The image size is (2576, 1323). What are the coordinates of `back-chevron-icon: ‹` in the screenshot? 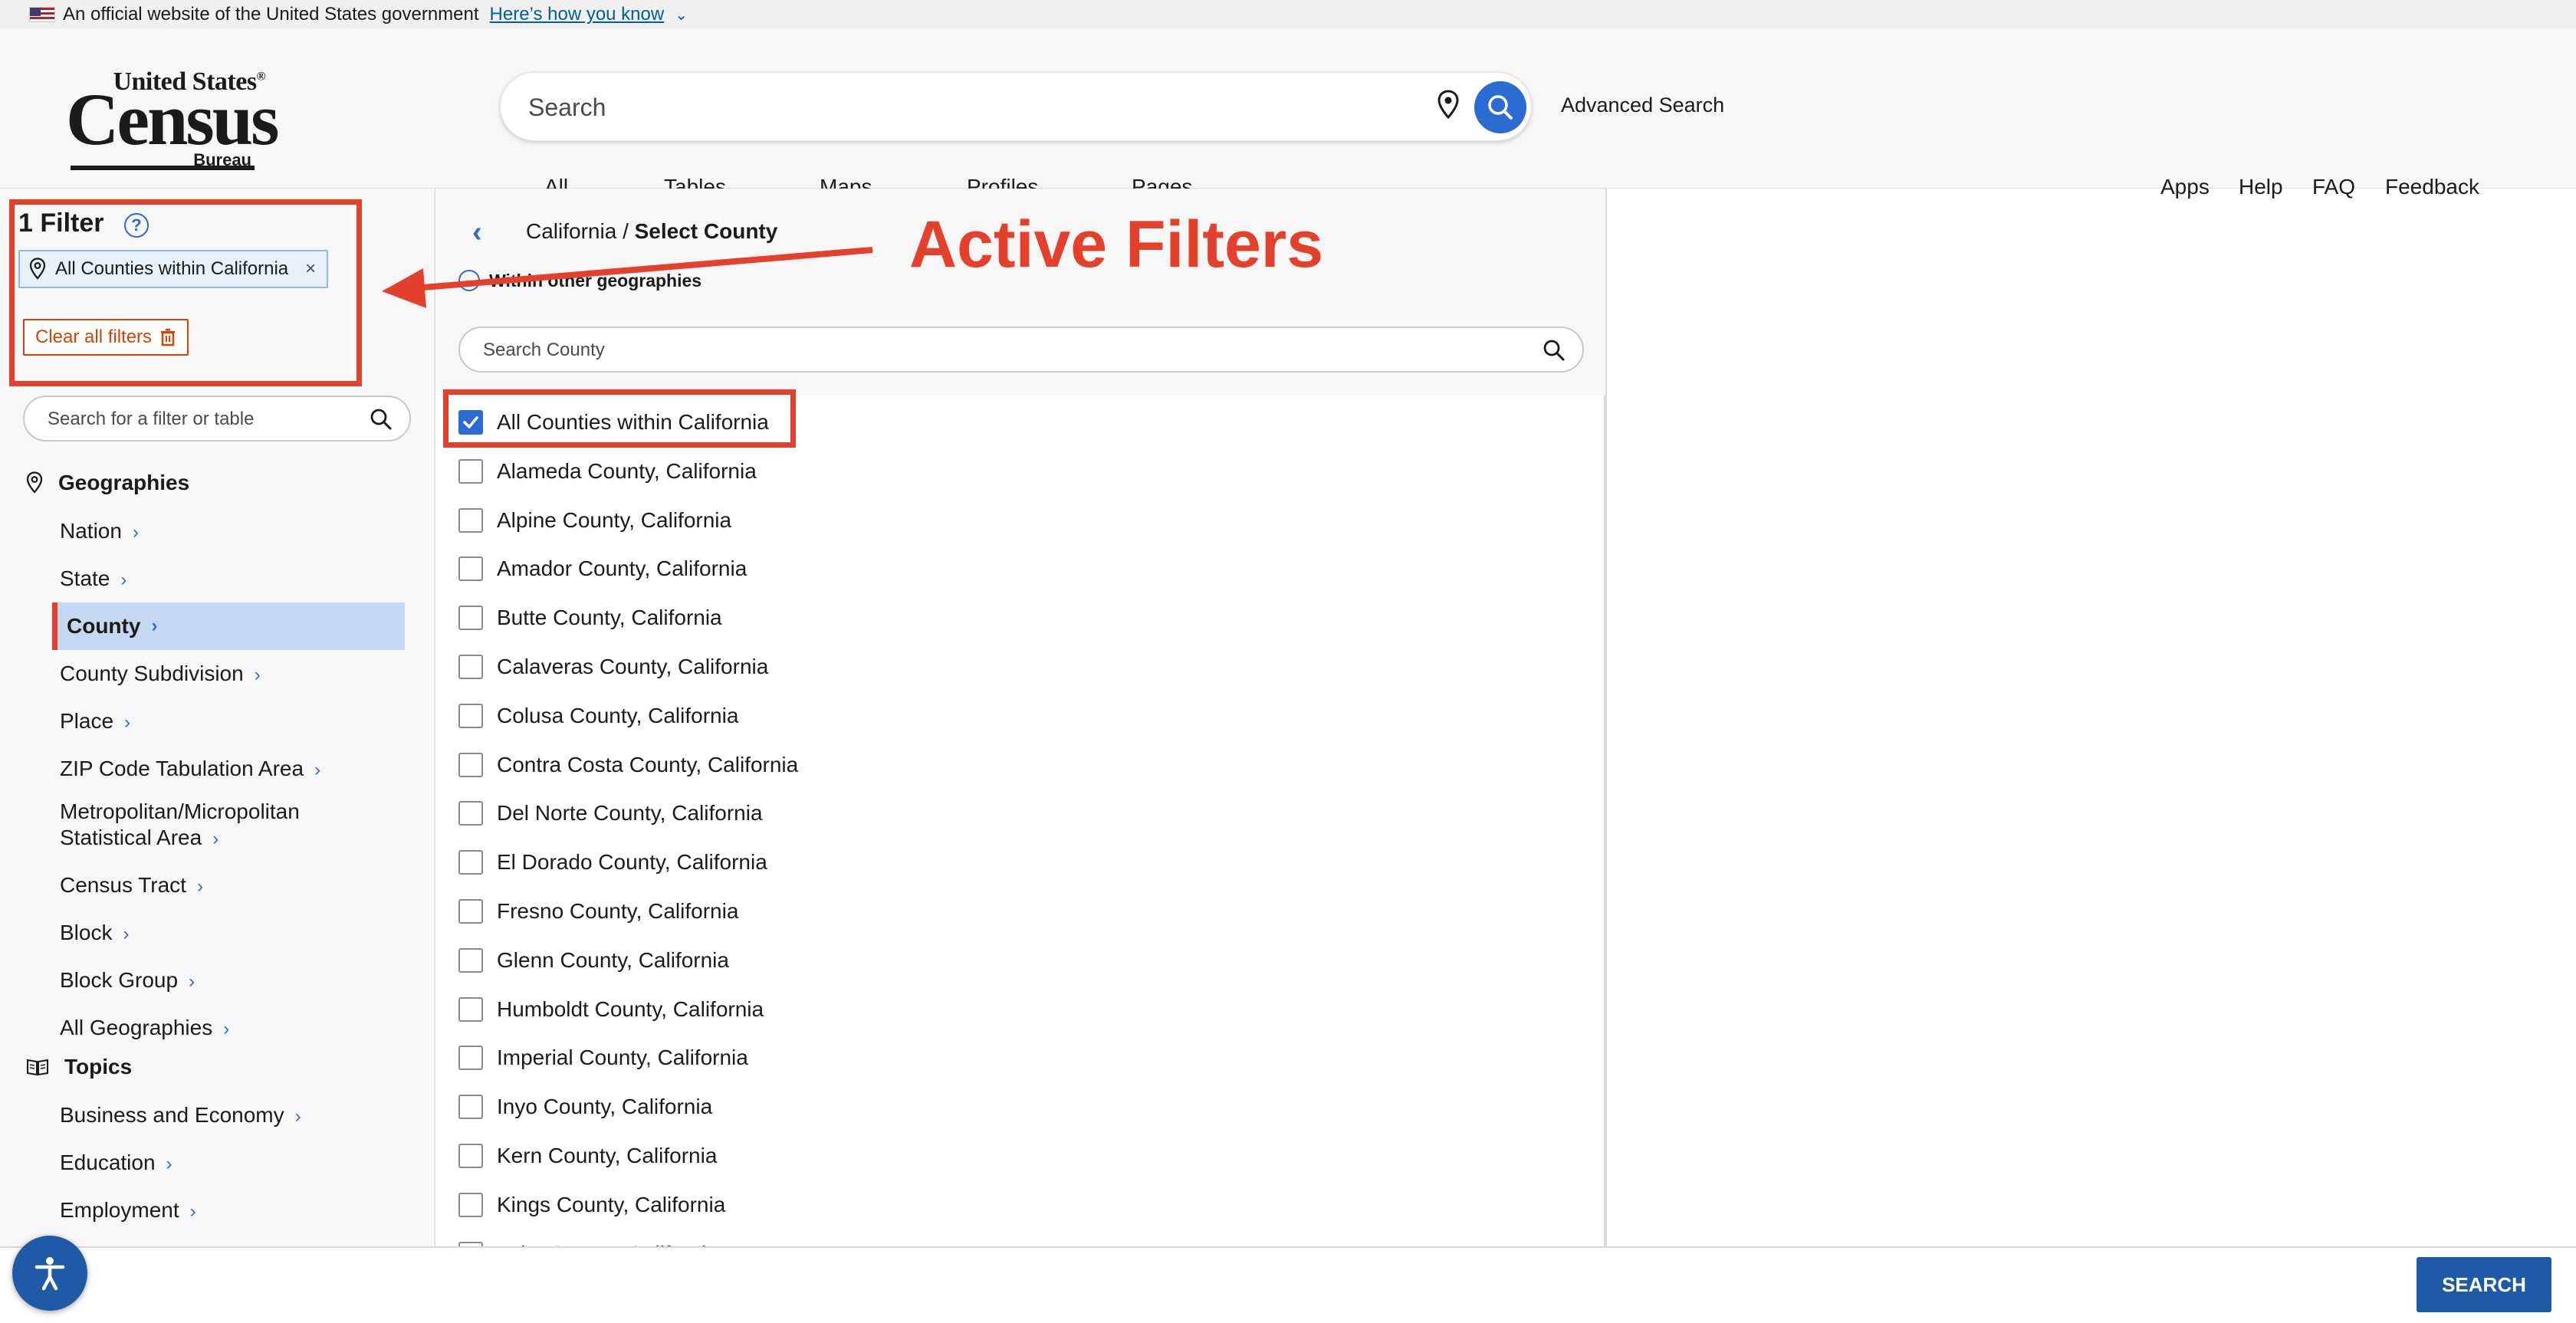 It's located at (477, 232).